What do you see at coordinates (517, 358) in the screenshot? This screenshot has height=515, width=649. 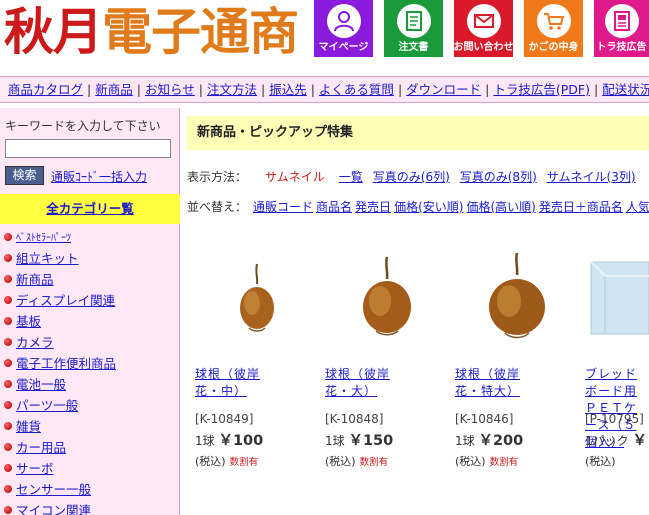 I see `product-card: 球根（彼岸花・特大） [K-10846] 1球 ￥200 (税込) 数割有` at bounding box center [517, 358].